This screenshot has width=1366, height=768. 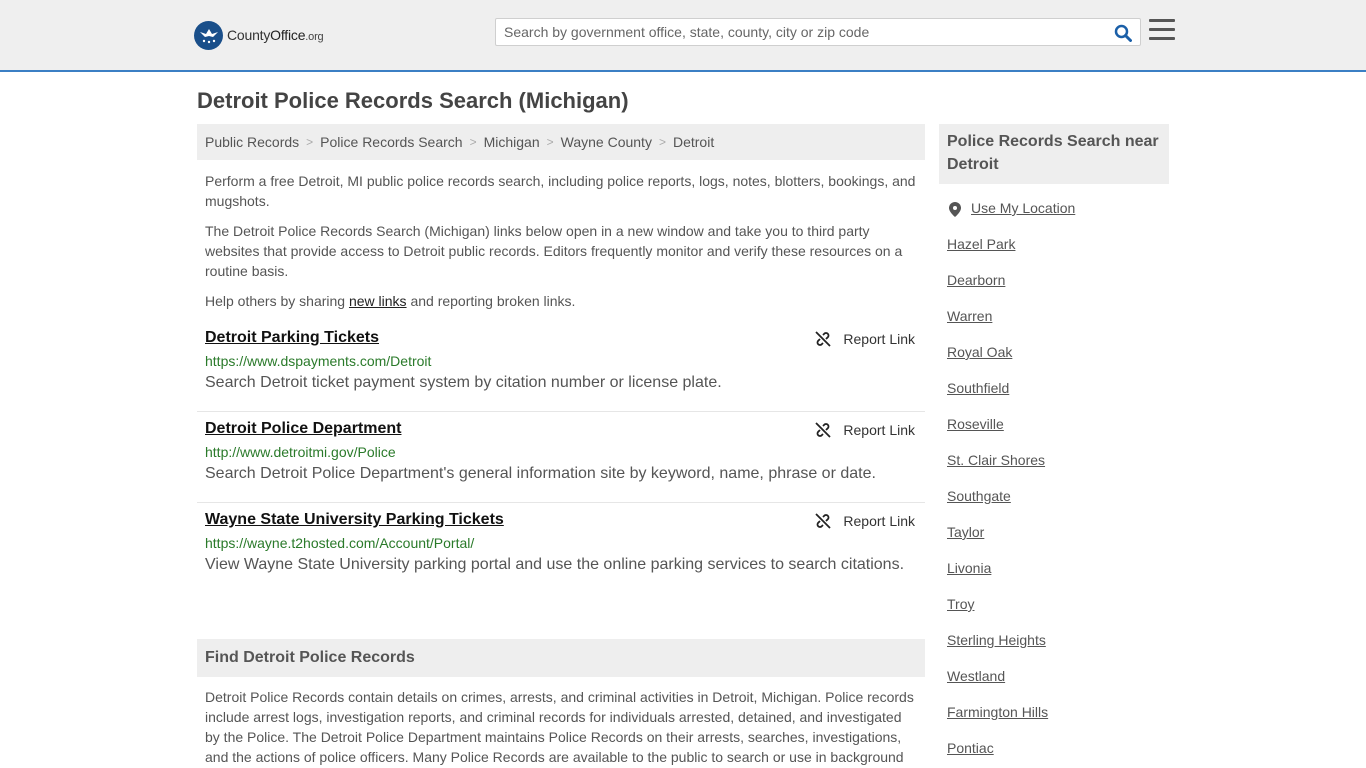 What do you see at coordinates (975, 424) in the screenshot?
I see `city-link-roseville: Roseville` at bounding box center [975, 424].